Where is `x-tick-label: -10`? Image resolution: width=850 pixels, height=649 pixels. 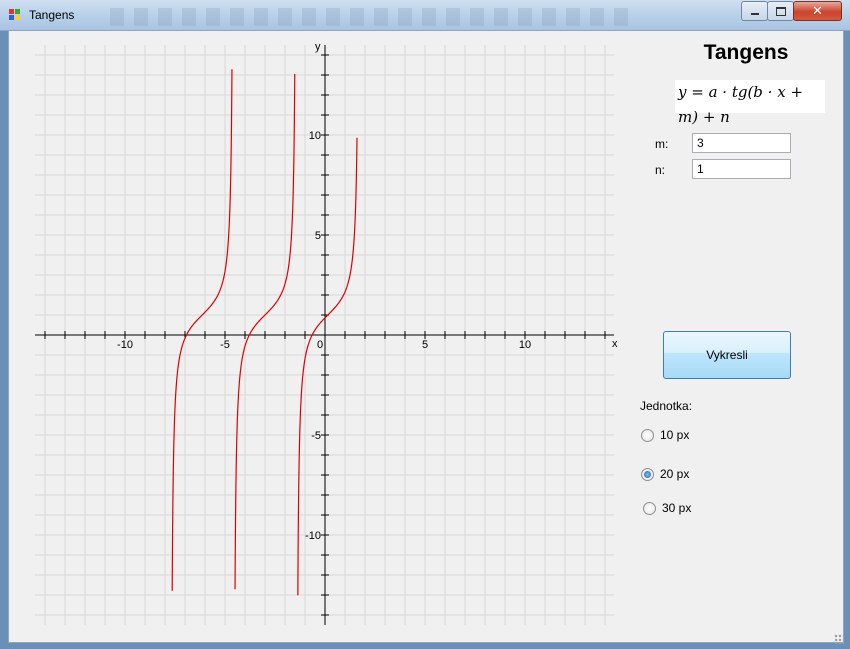 x-tick-label: -10 is located at coordinates (125, 345).